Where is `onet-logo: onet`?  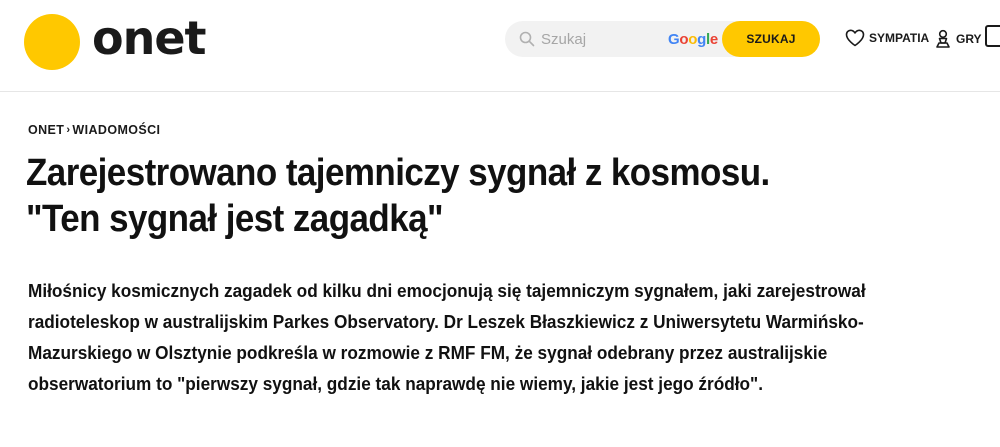 onet-logo: onet is located at coordinates (115, 40).